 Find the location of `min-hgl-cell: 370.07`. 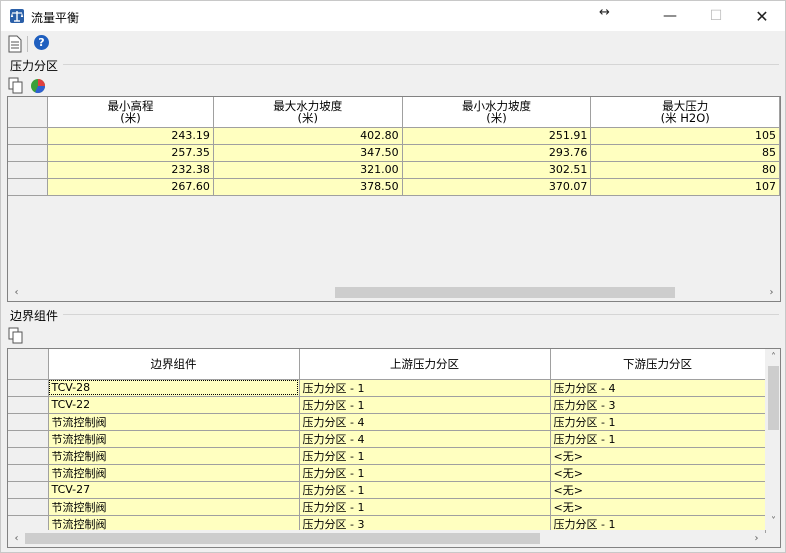

min-hgl-cell: 370.07 is located at coordinates (497, 187).